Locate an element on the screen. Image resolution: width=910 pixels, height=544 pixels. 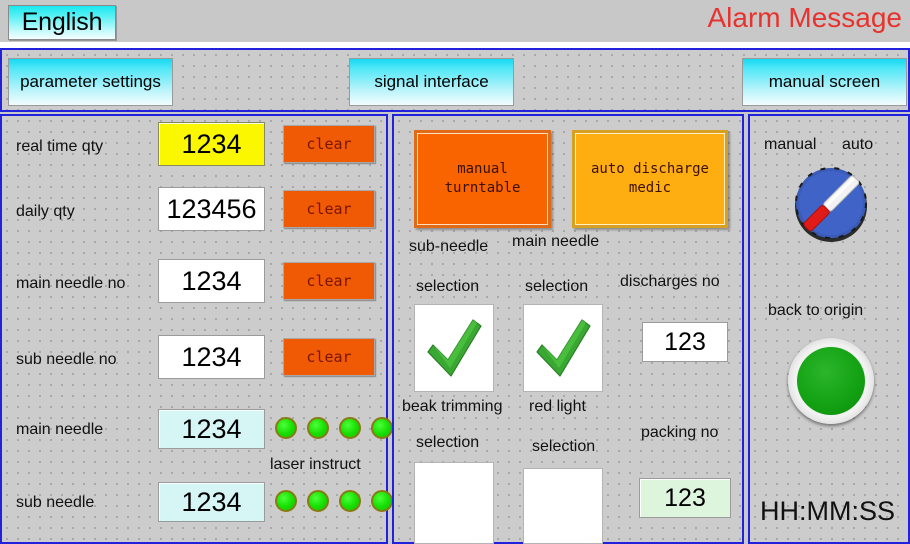
label-laser-instruct: laser instruct is located at coordinates (315, 464).